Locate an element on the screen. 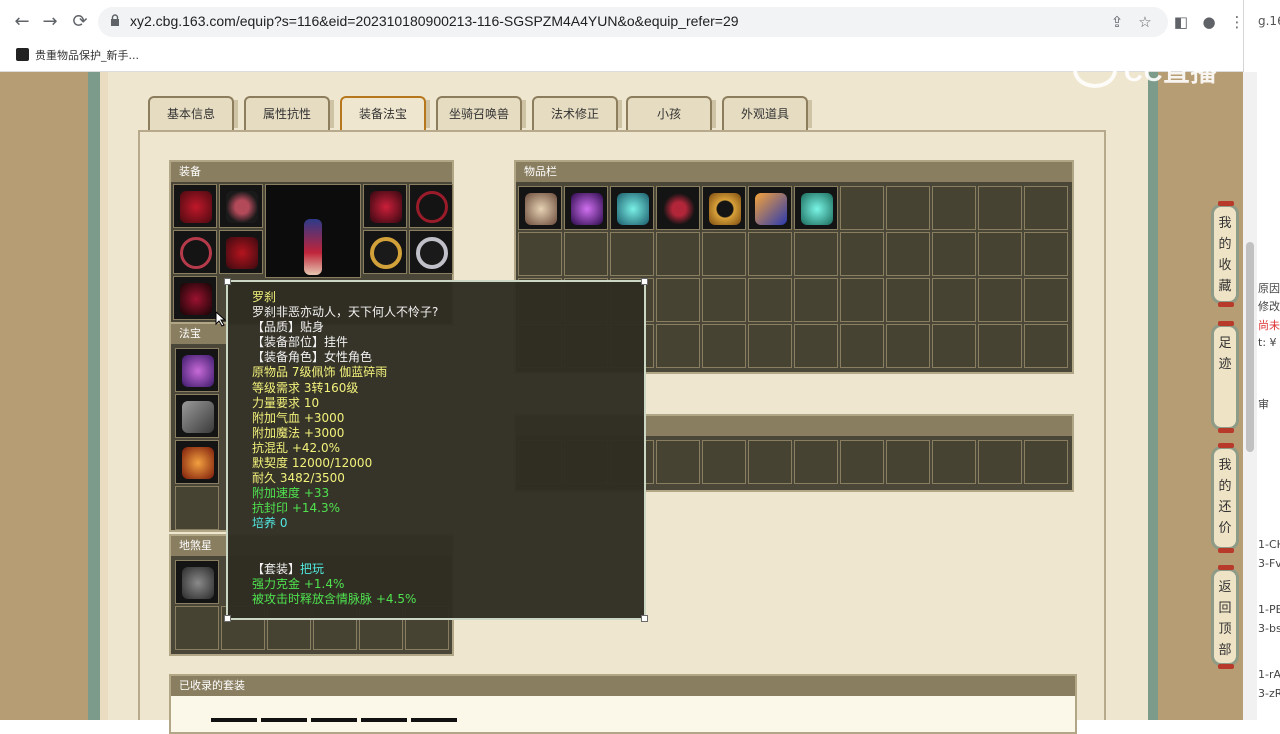 The image size is (1280, 734). tab-mounts: 坐骑召唤兽 is located at coordinates (481, 113).